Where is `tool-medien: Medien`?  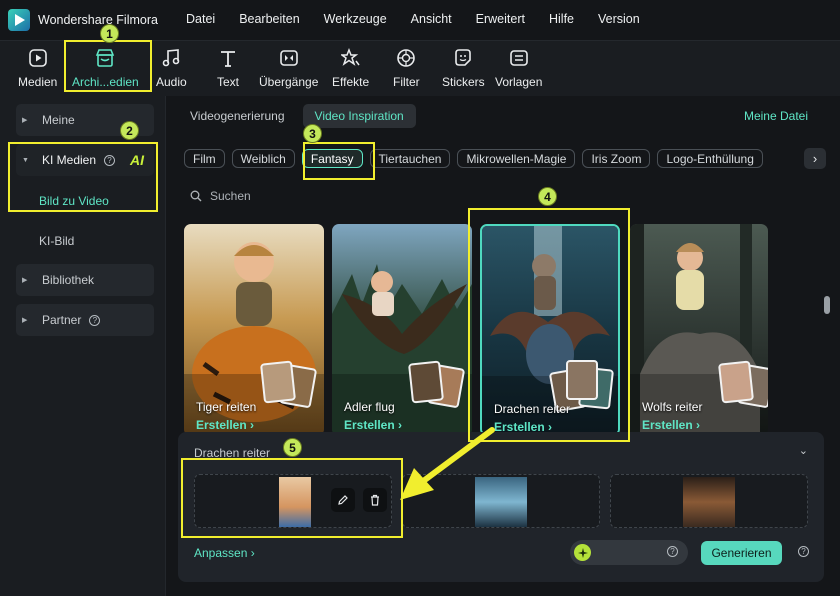 tool-medien: Medien is located at coordinates (37, 70).